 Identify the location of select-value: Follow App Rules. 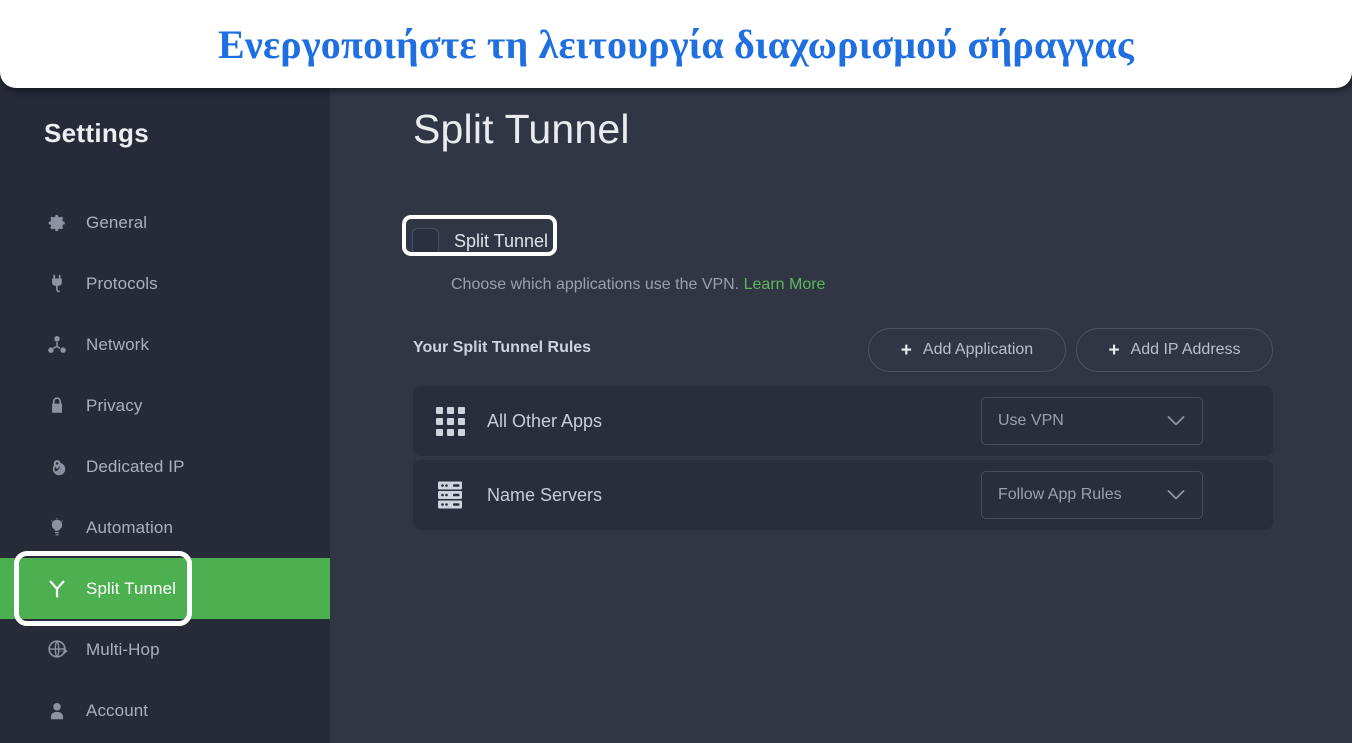
(1060, 494).